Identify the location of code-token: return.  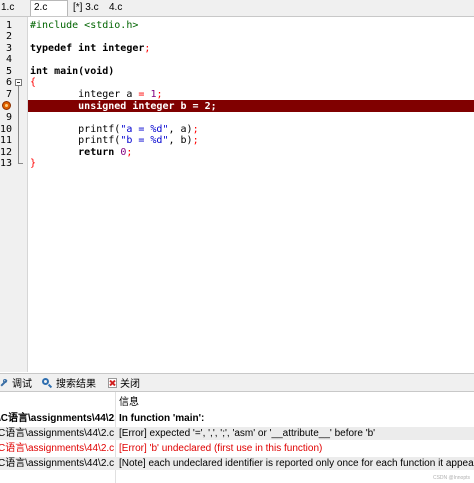
(75, 152).